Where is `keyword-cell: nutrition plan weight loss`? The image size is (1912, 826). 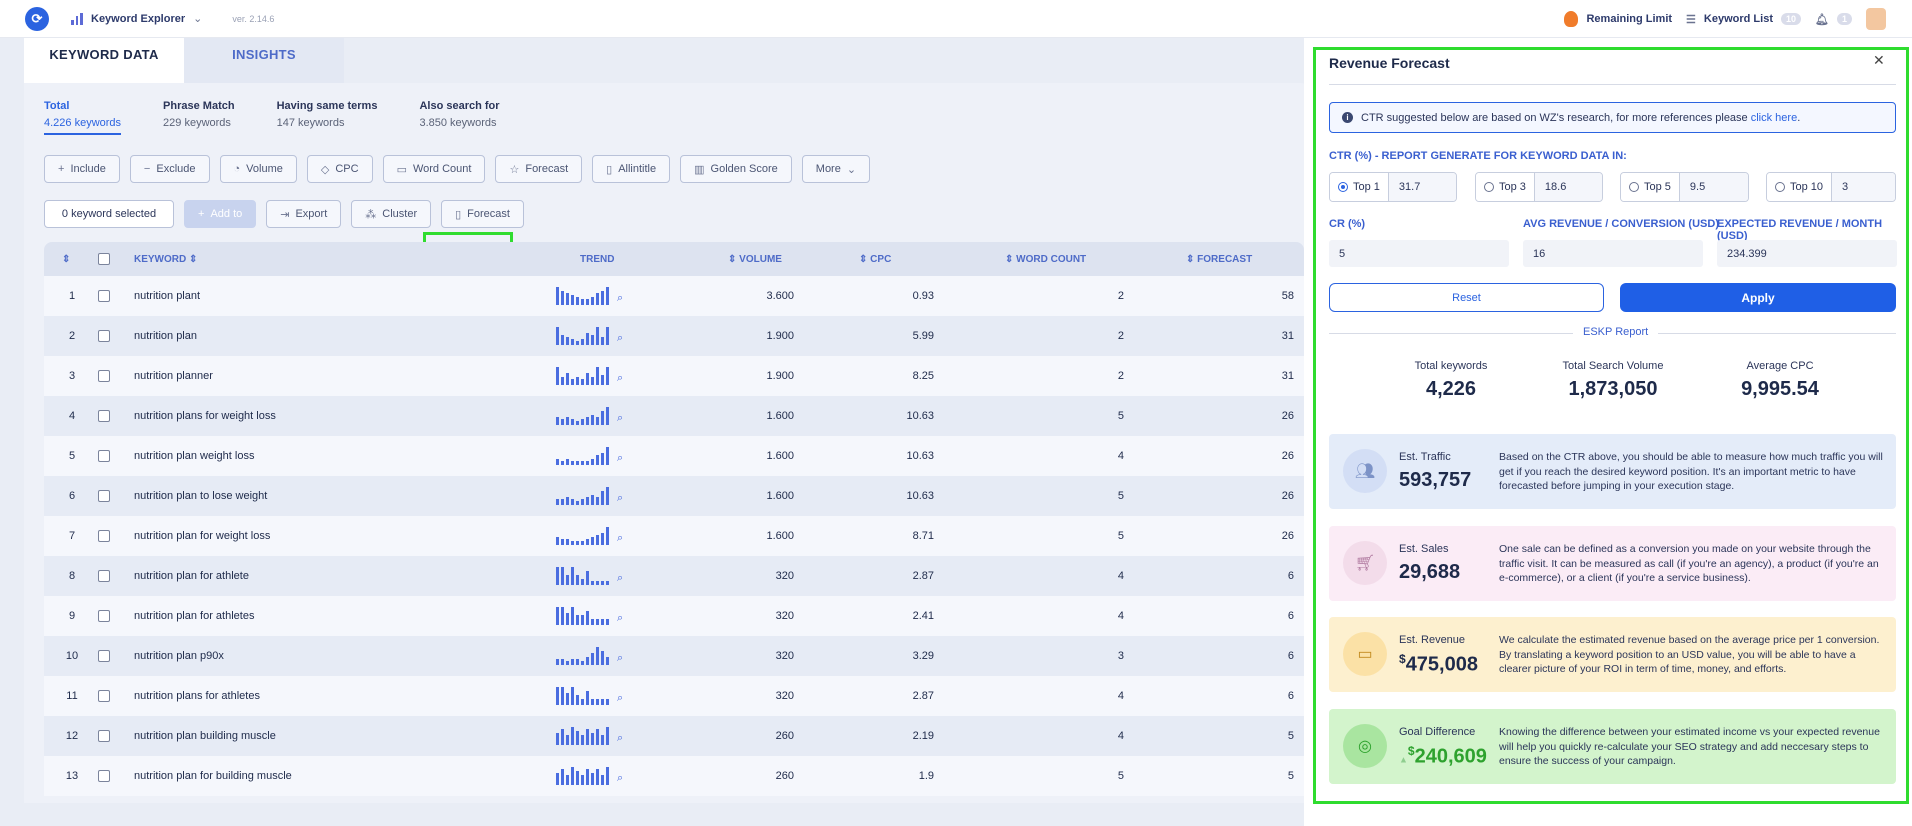
keyword-cell: nutrition plan weight loss is located at coordinates (194, 456).